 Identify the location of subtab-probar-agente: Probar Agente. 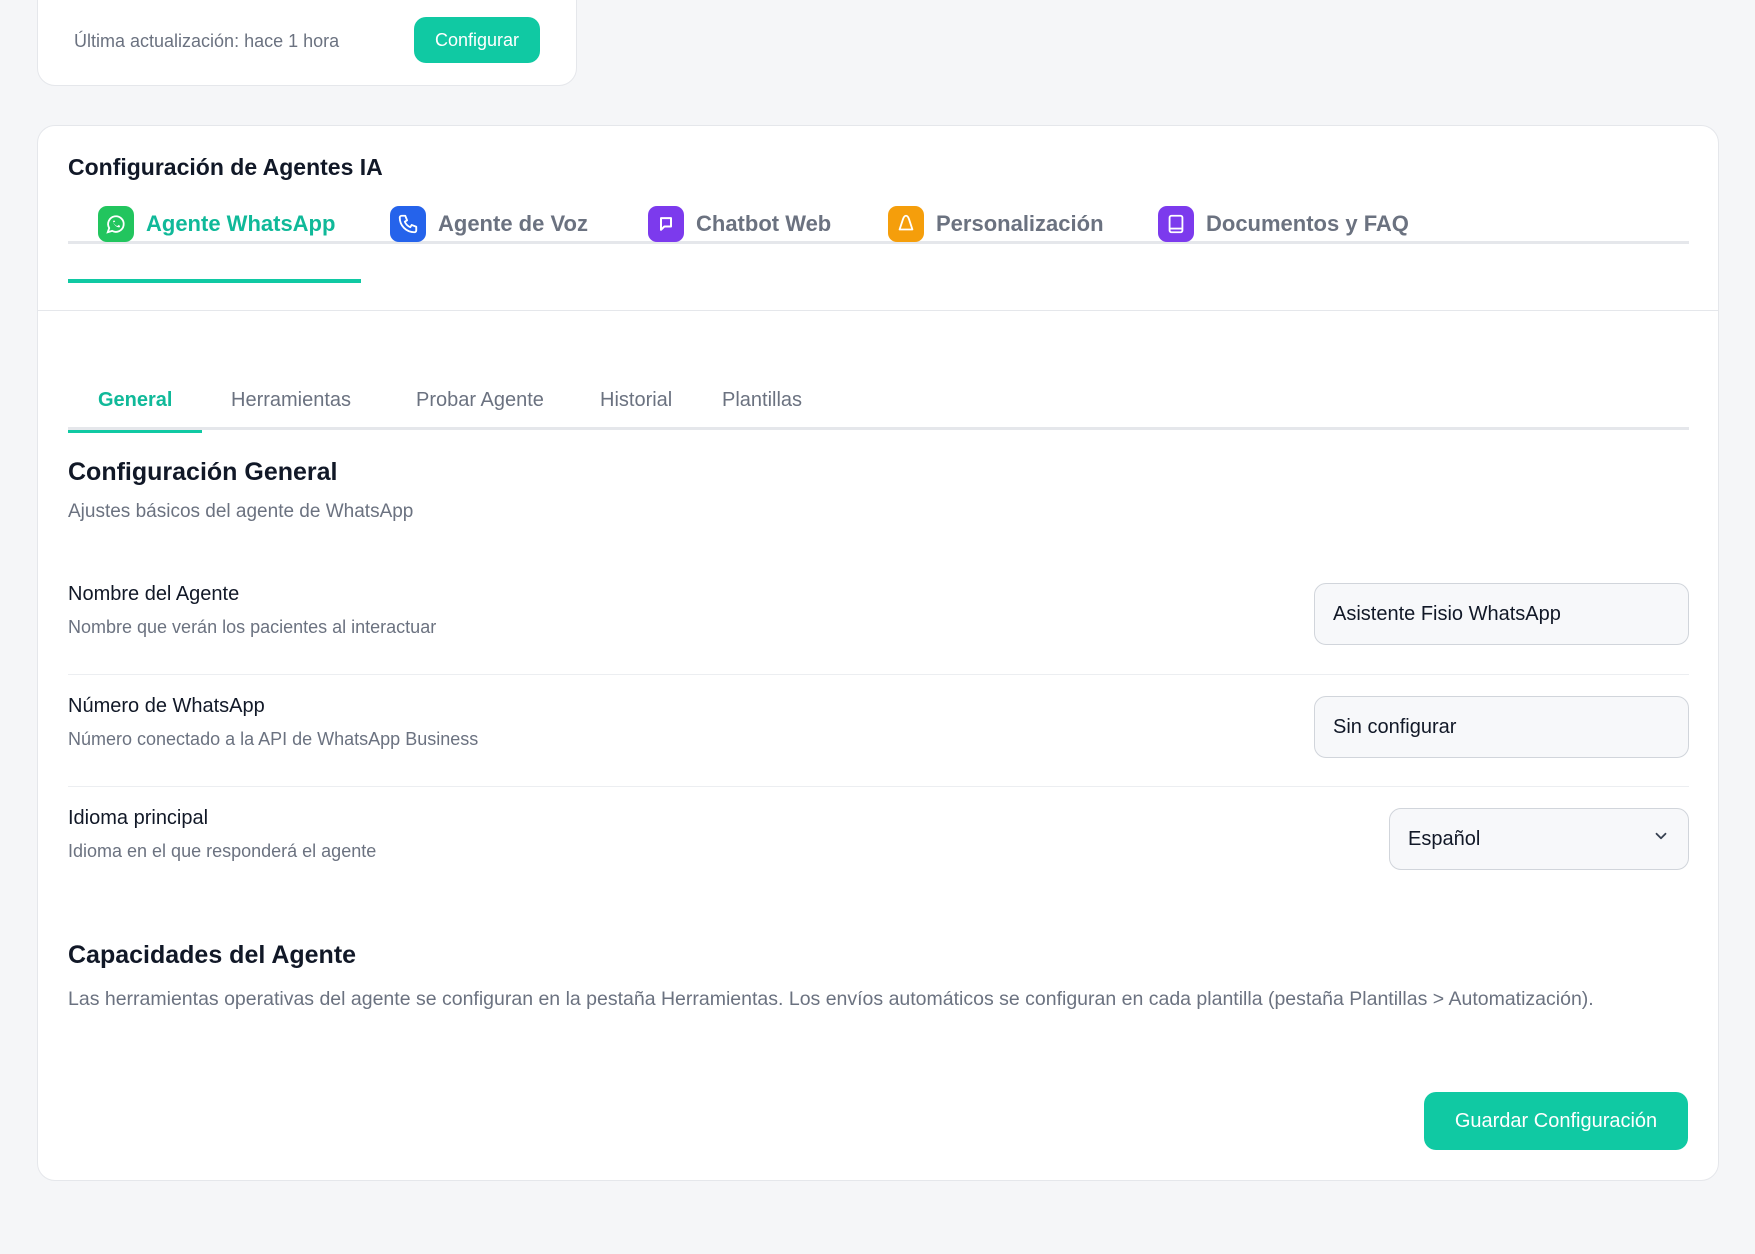
(480, 404).